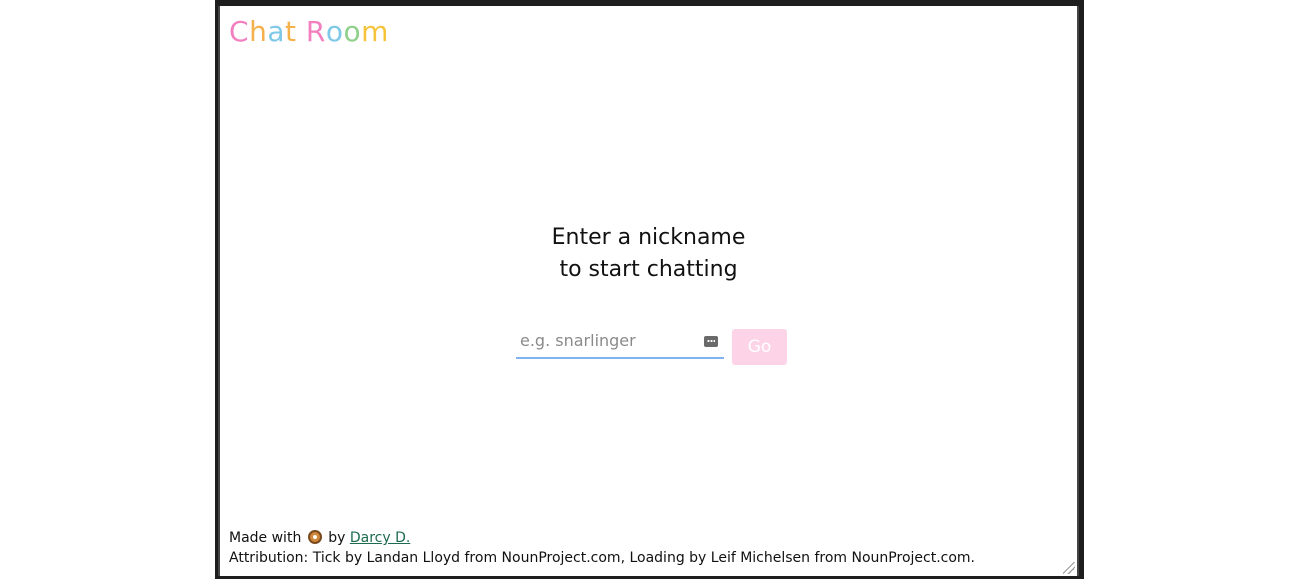  Describe the element at coordinates (759, 347) in the screenshot. I see `go-button: Go` at that location.